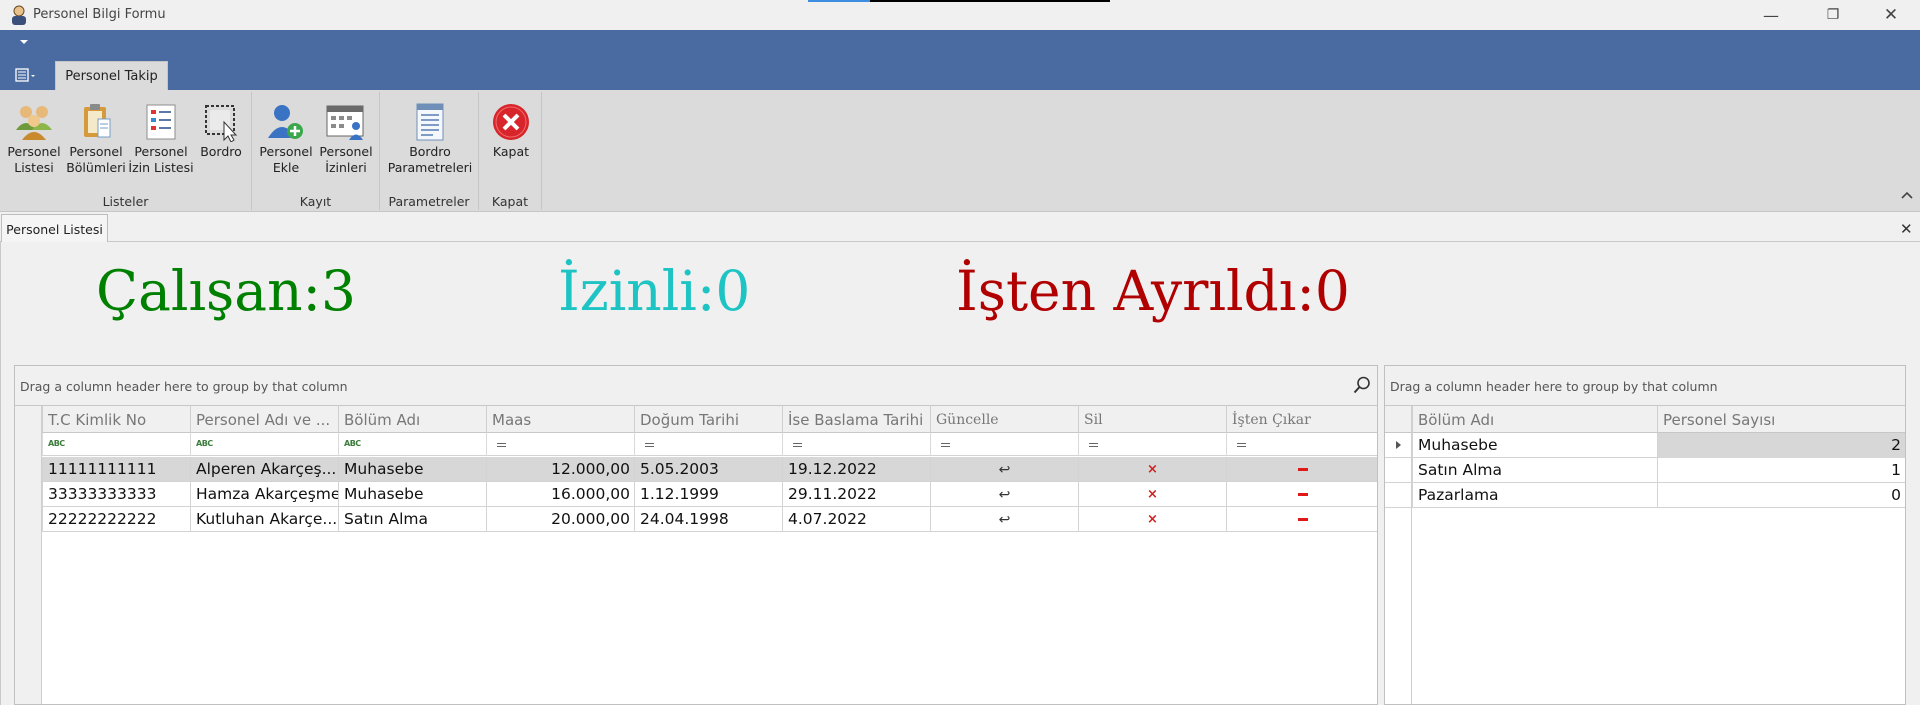 The image size is (1920, 705). Describe the element at coordinates (1781, 419) in the screenshot. I see `column-header-personnel-count: Personel Sayısı` at that location.